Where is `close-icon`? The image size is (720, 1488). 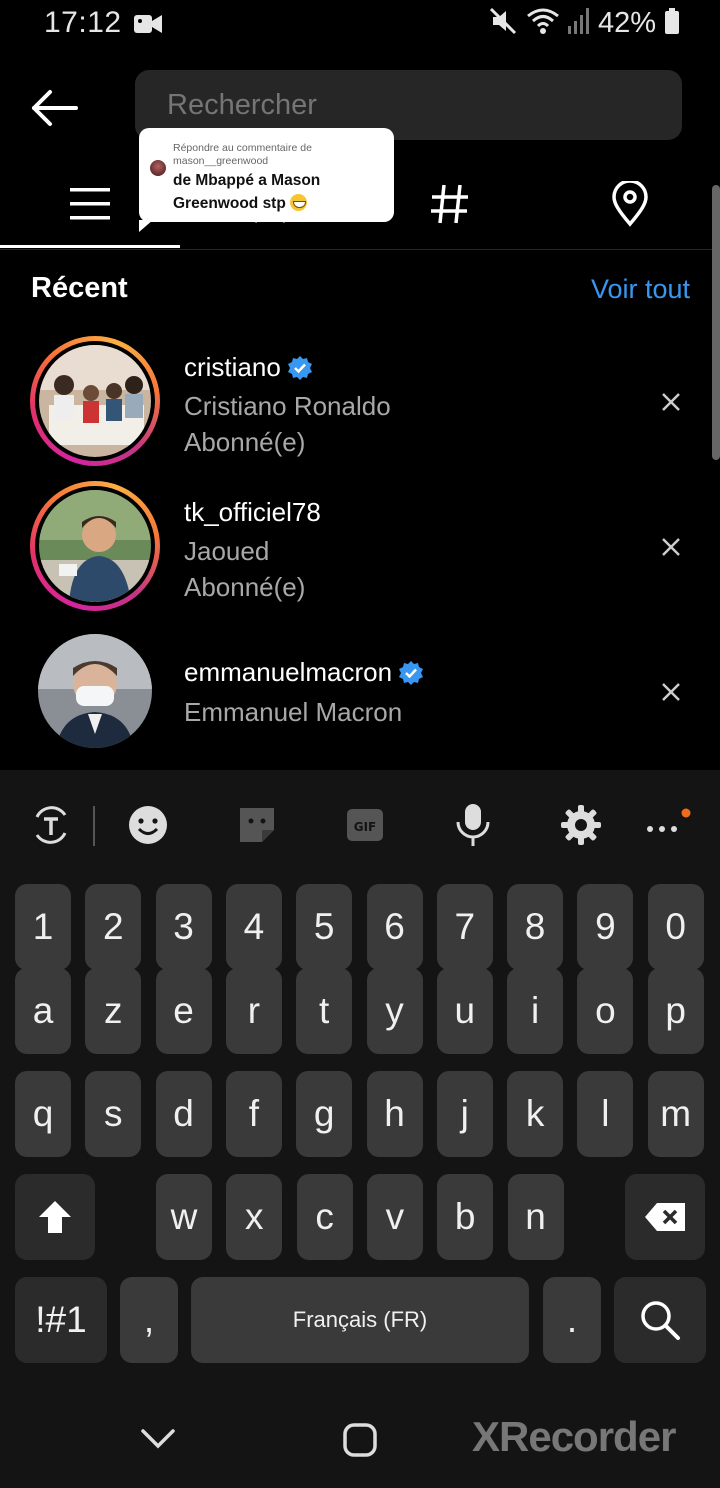 close-icon is located at coordinates (671, 547).